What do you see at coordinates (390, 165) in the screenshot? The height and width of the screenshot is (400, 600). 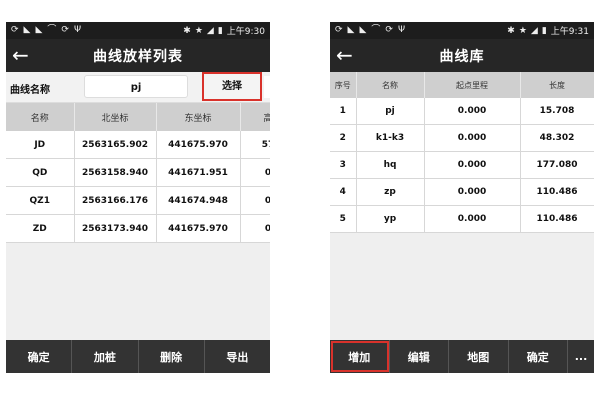 I see `table-cell: hq` at bounding box center [390, 165].